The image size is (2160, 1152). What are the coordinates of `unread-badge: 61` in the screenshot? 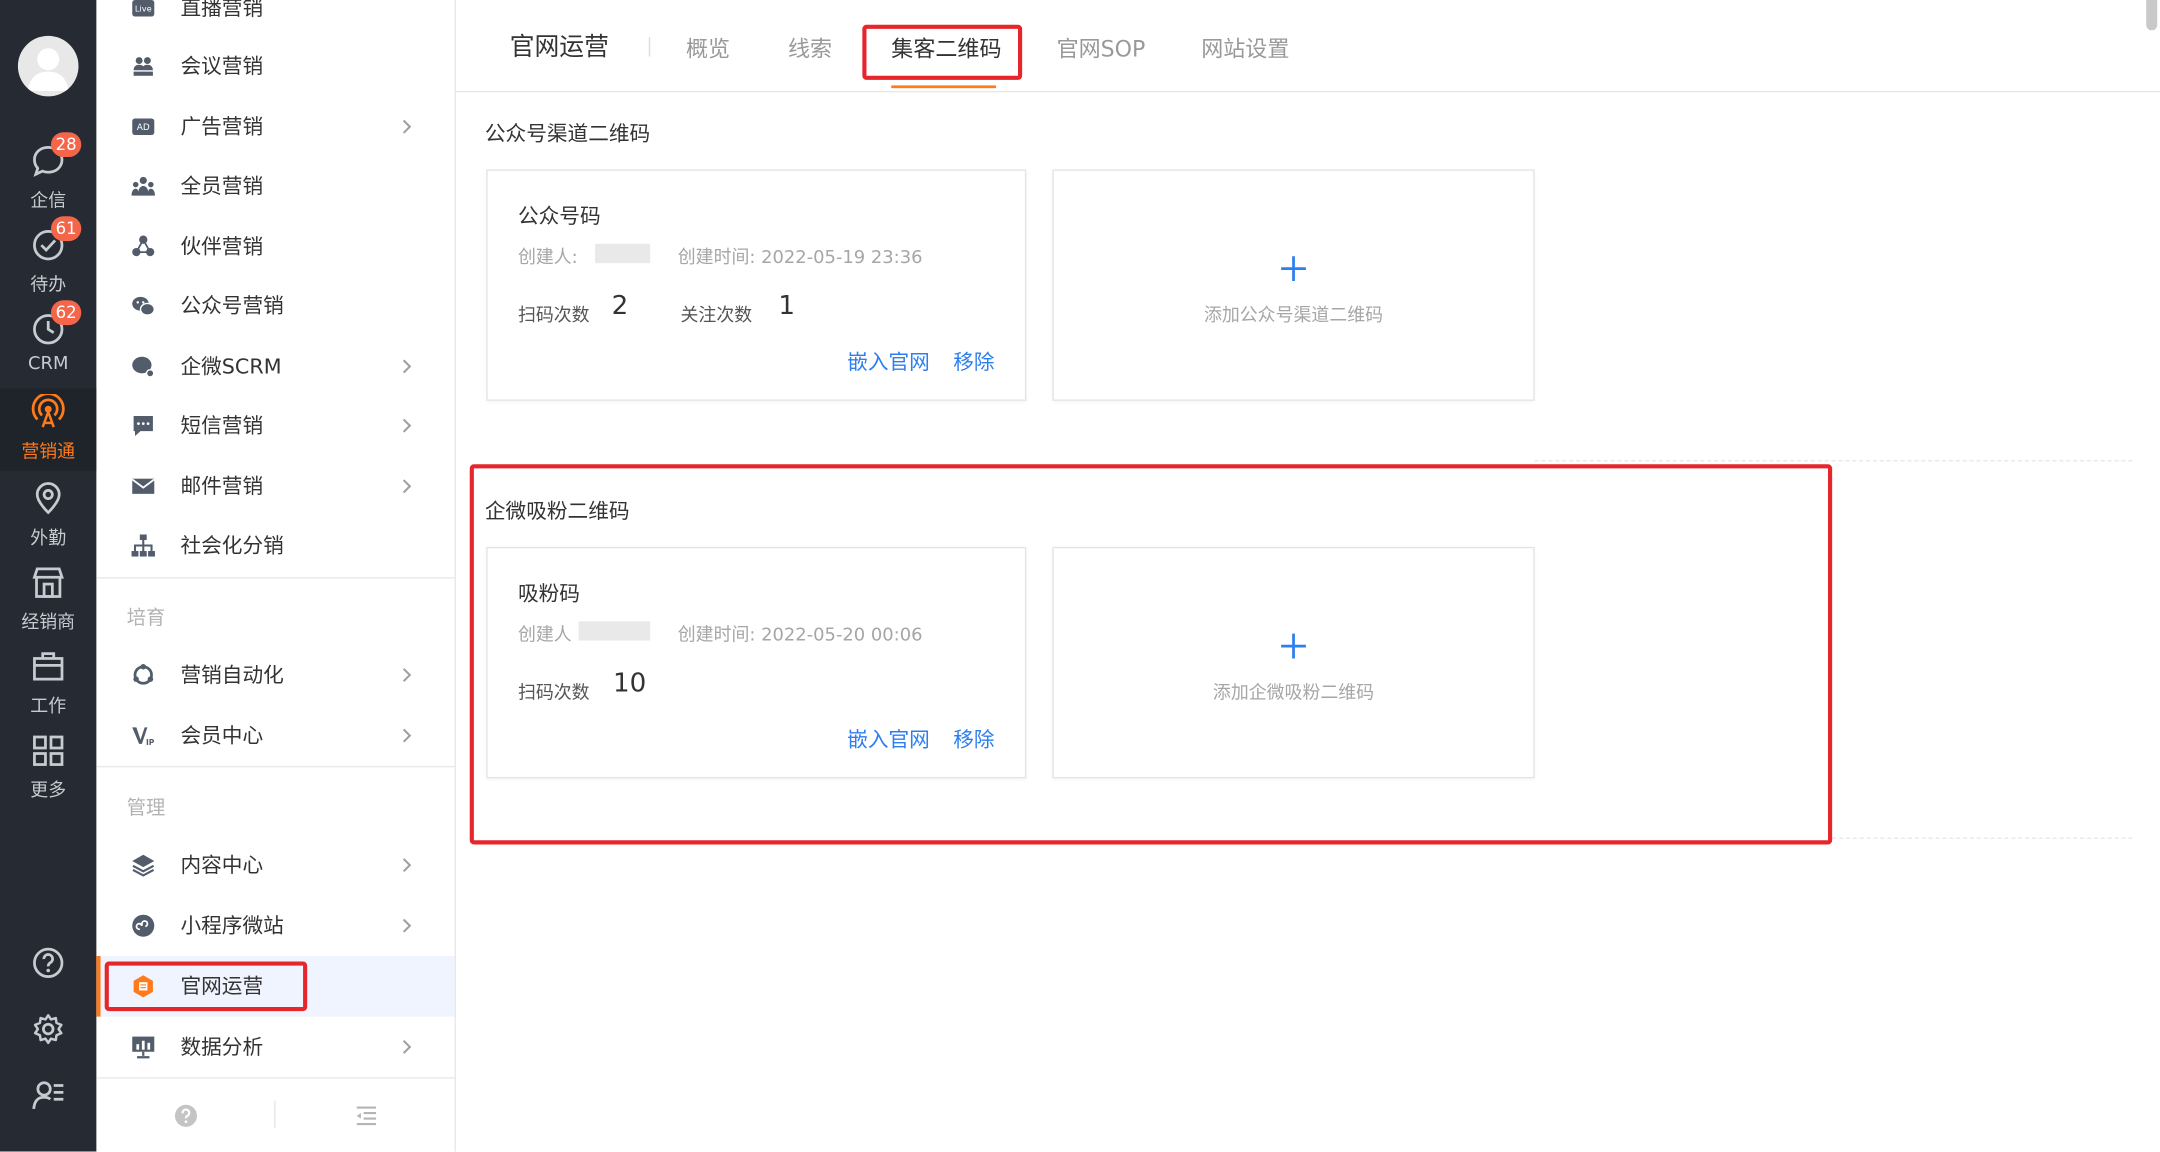 It's located at (66, 229).